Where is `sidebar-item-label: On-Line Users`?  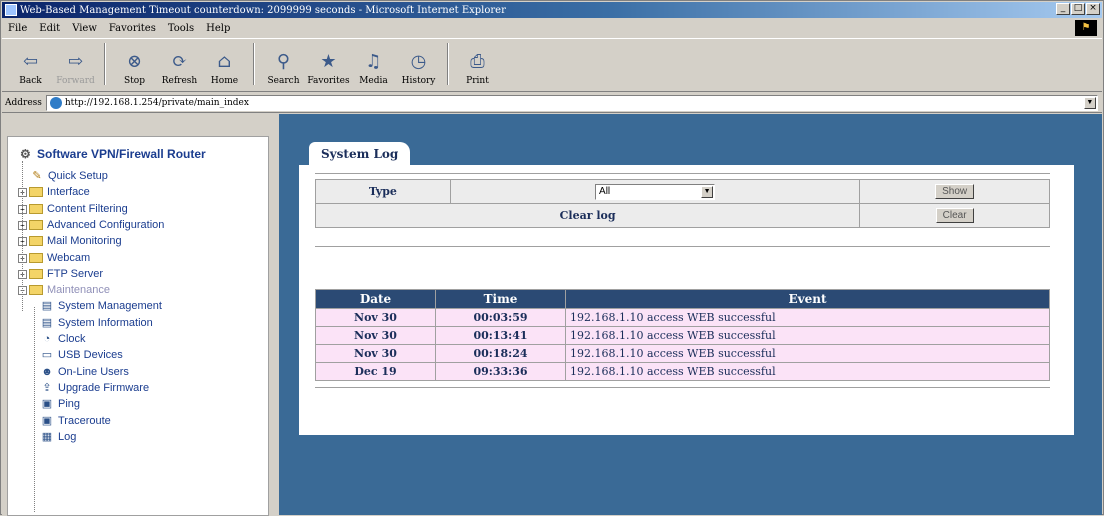 sidebar-item-label: On-Line Users is located at coordinates (93, 372).